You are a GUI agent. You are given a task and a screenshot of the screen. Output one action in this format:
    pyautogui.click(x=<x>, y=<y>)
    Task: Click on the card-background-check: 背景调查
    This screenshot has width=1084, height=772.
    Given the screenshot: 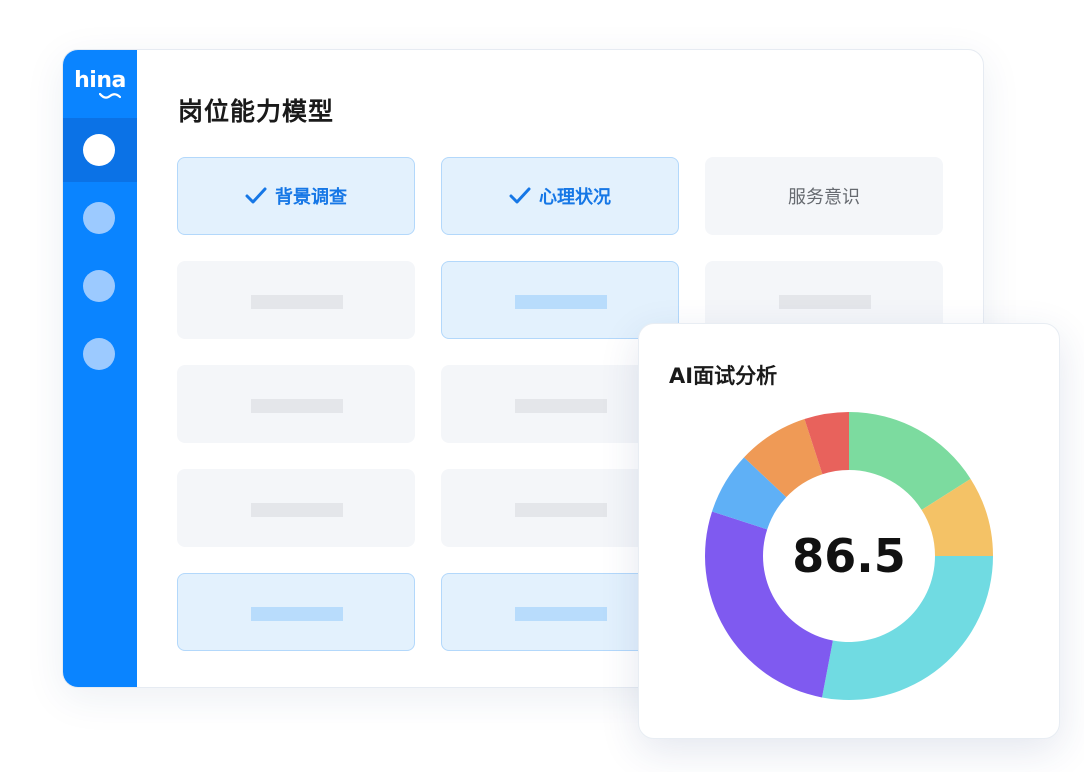 What is the action you would take?
    pyautogui.click(x=296, y=196)
    